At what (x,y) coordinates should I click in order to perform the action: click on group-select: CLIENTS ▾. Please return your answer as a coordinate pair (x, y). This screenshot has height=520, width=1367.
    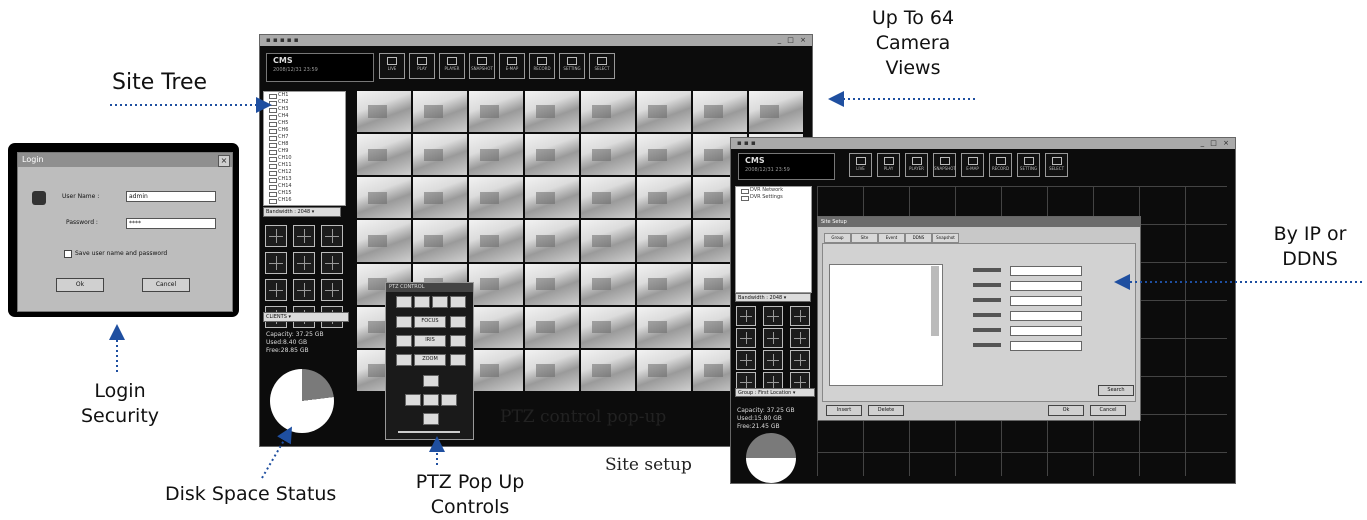
    Looking at the image, I should click on (306, 317).